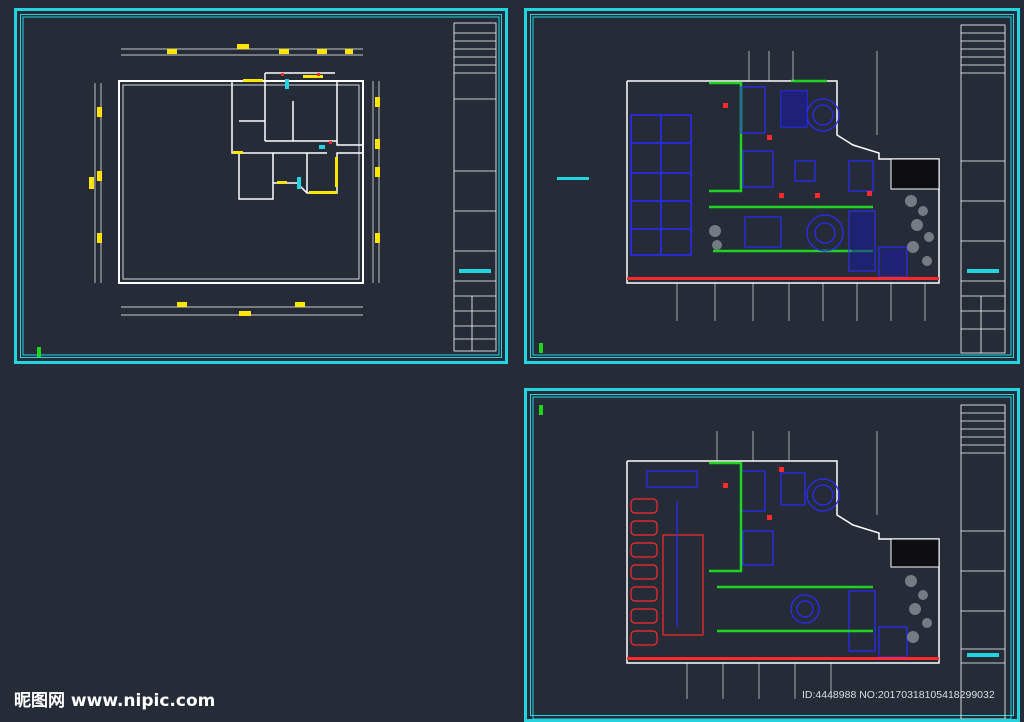  I want to click on right-dimension-lines, so click(376, 182).